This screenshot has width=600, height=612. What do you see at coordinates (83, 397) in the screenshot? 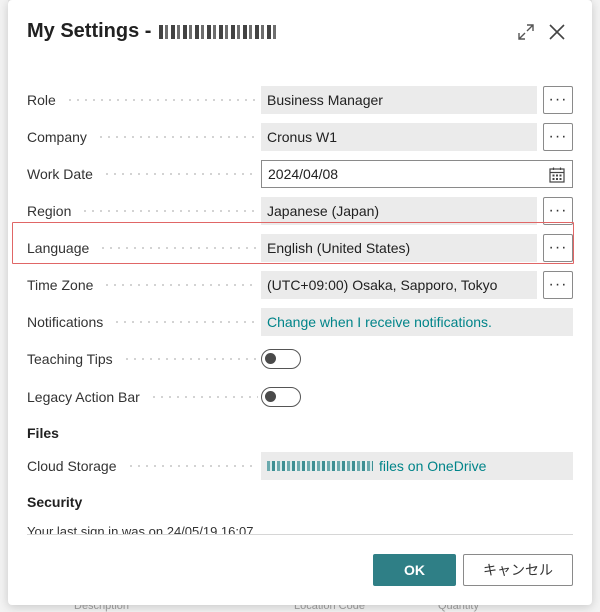
I see `legacy-action-bar-label-text: Legacy Action Bar` at bounding box center [83, 397].